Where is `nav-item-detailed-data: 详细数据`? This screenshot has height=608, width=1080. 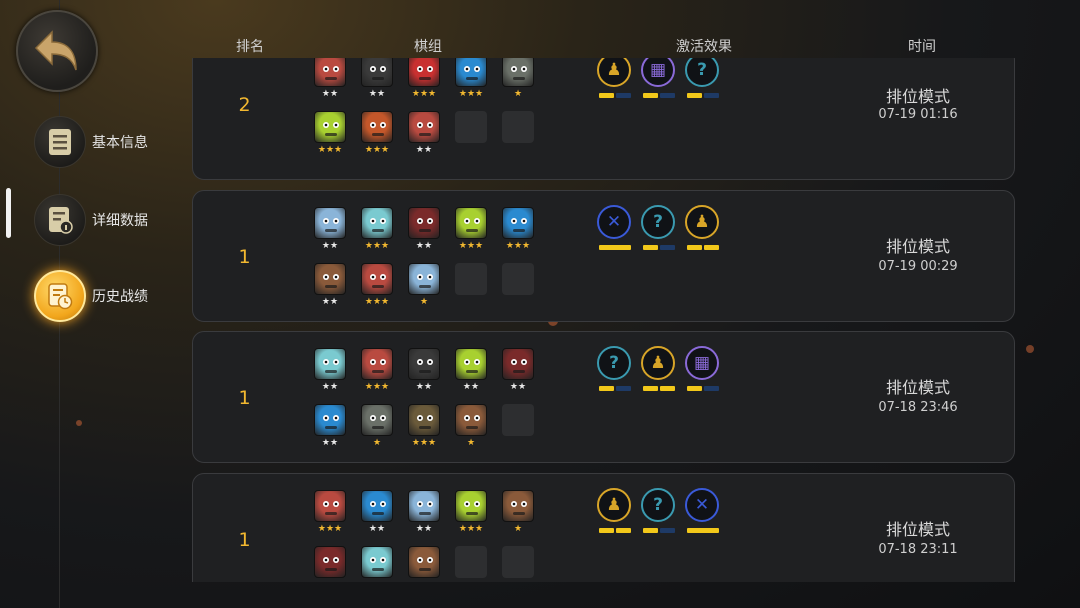
nav-item-detailed-data: 详细数据 is located at coordinates (91, 220).